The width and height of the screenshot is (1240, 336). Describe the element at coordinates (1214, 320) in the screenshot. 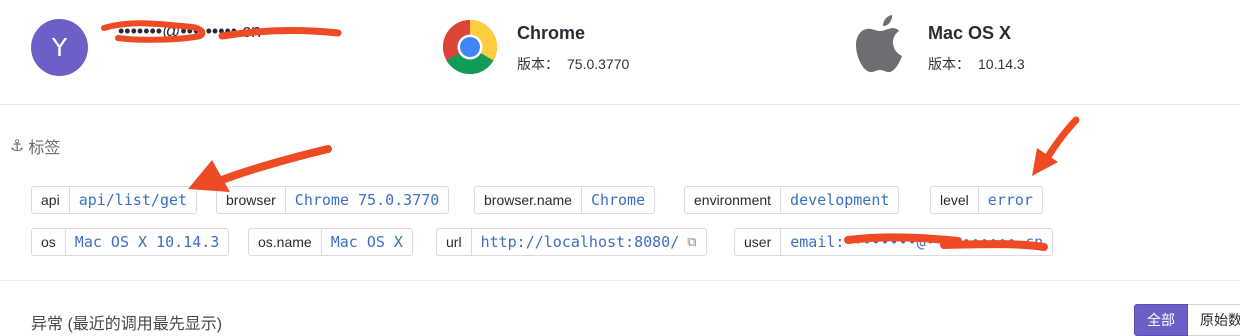

I see `raw-button: 原始数` at that location.